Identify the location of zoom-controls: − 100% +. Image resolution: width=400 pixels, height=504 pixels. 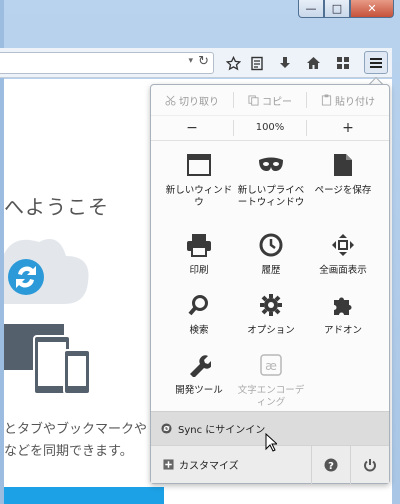
(270, 127).